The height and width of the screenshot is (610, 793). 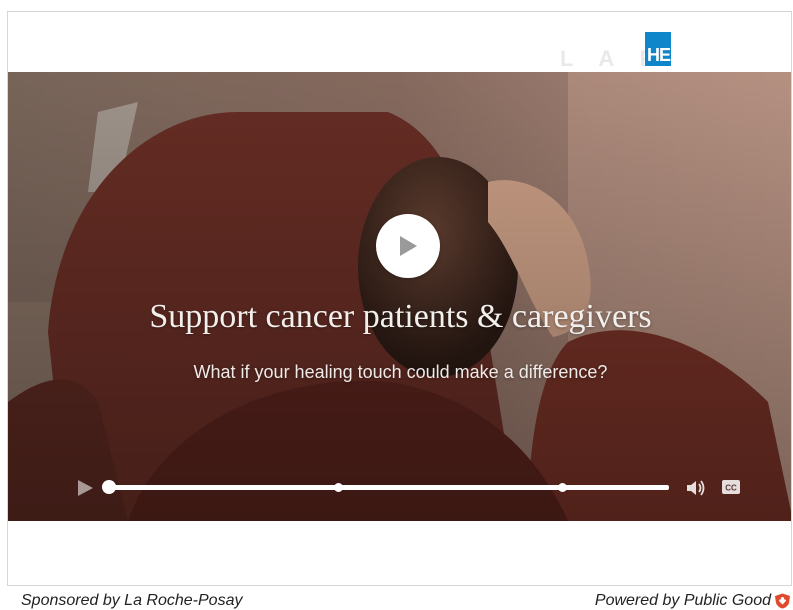 I want to click on logo-block: HE, so click(x=658, y=49).